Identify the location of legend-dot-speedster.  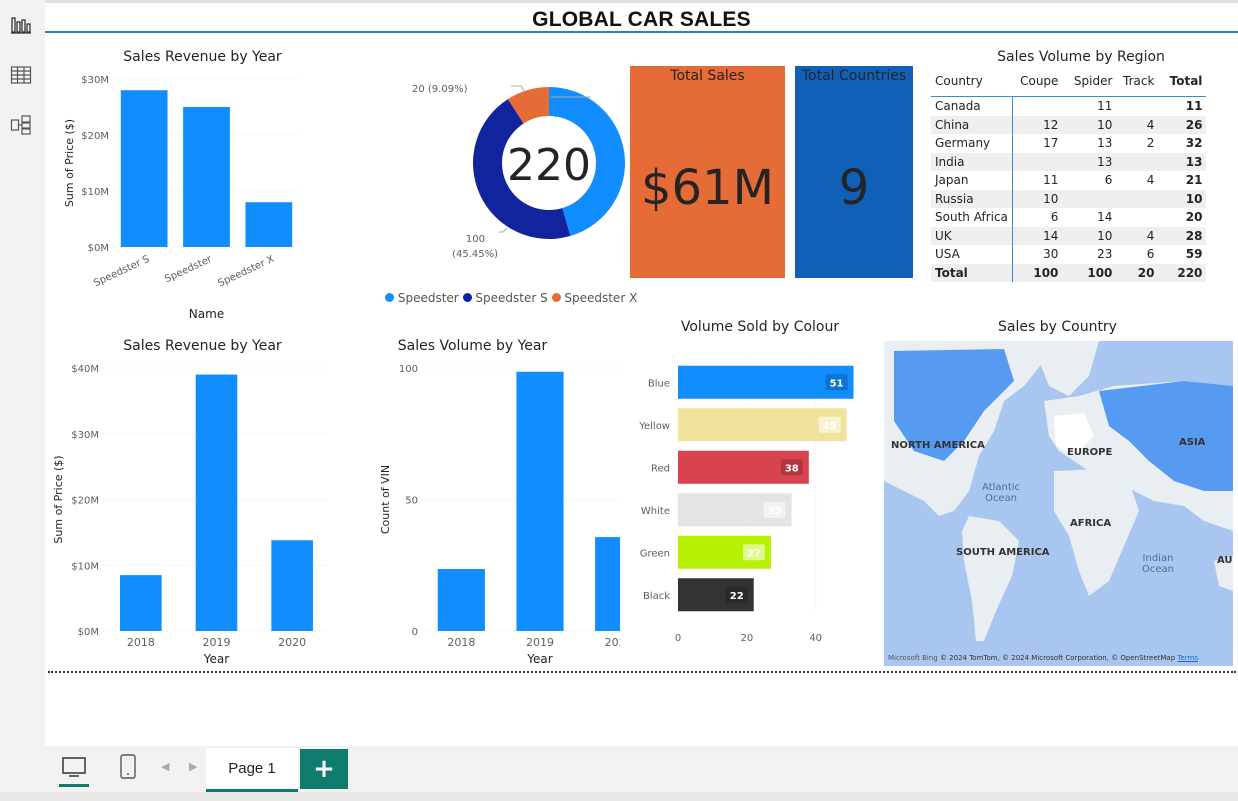
(389, 297).